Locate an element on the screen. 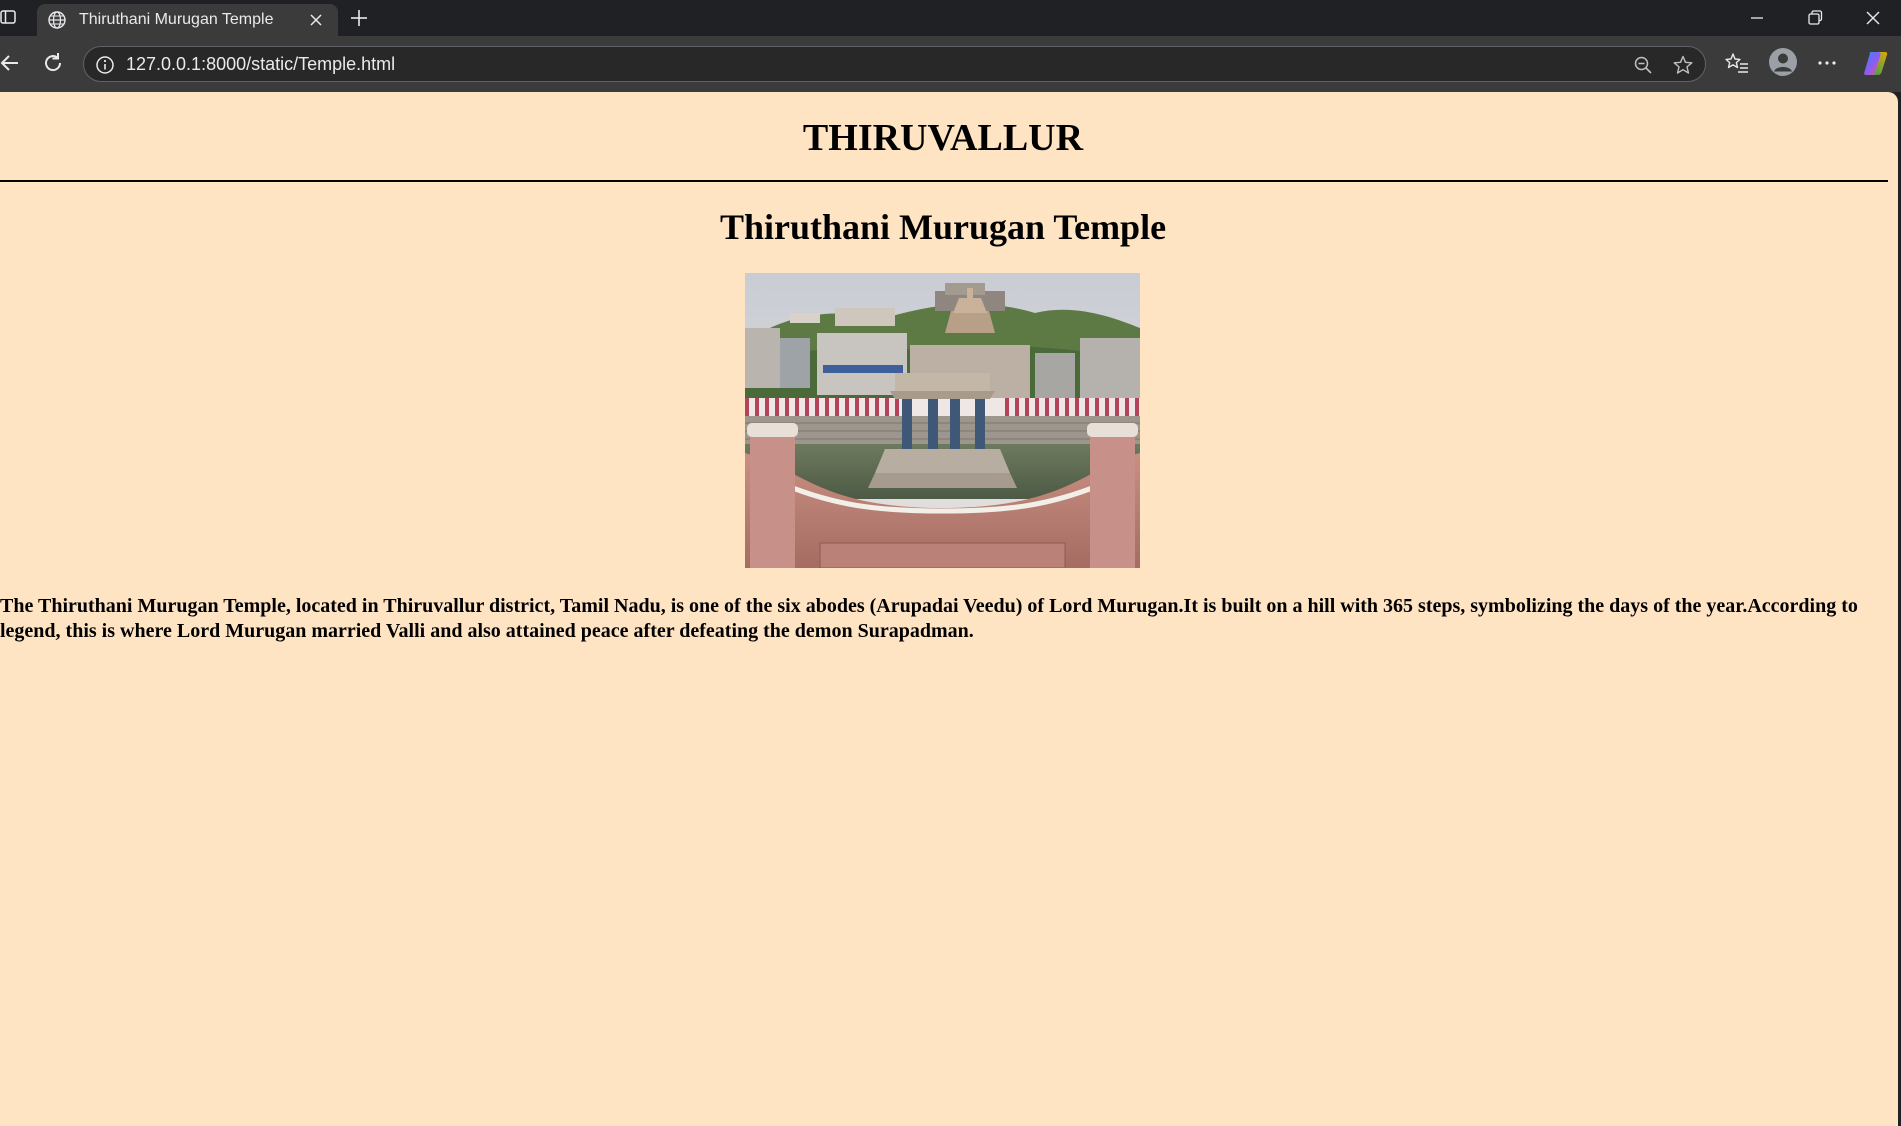  close-window-icon is located at coordinates (1873, 18).